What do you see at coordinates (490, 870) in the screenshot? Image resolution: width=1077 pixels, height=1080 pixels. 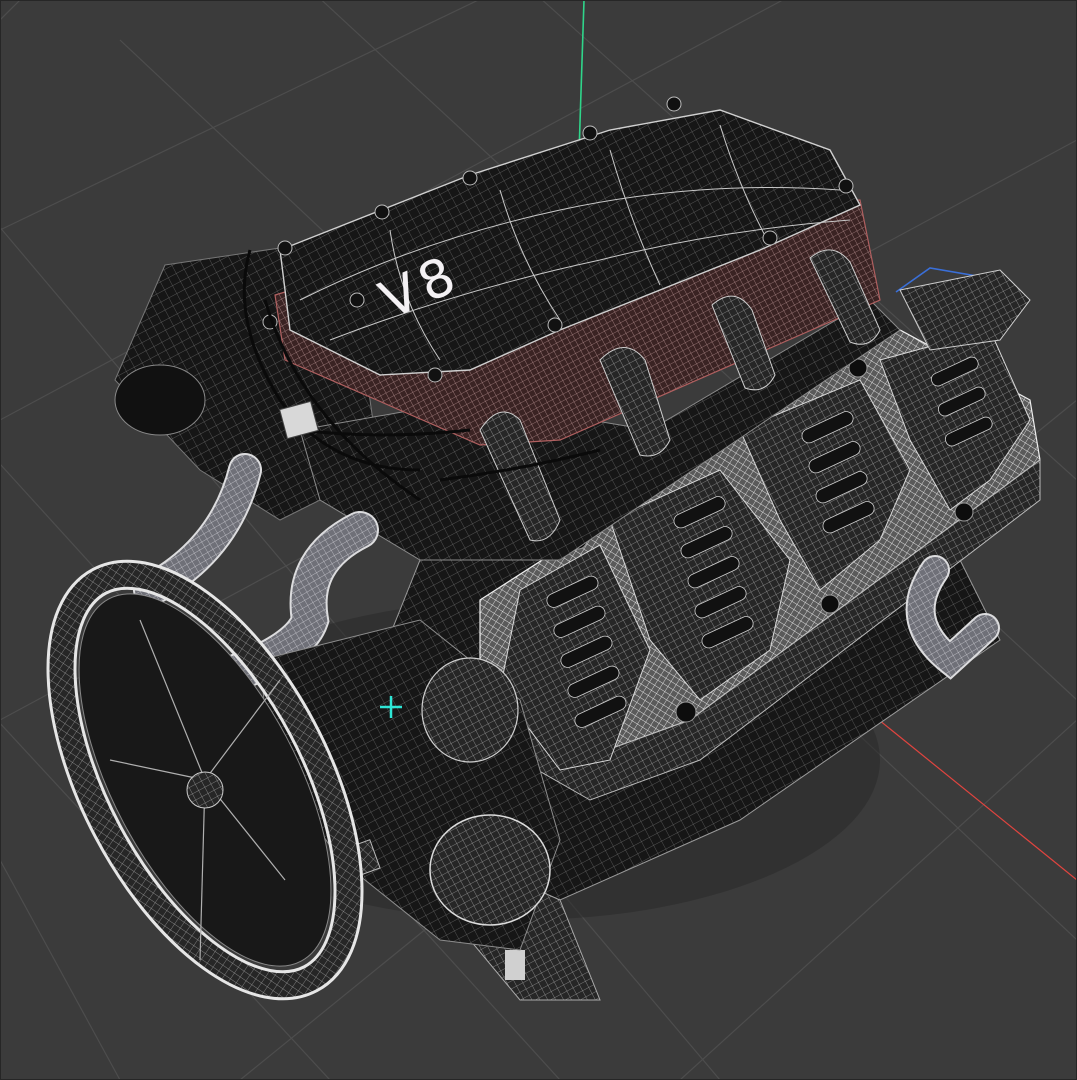 I see `crank-pulley` at bounding box center [490, 870].